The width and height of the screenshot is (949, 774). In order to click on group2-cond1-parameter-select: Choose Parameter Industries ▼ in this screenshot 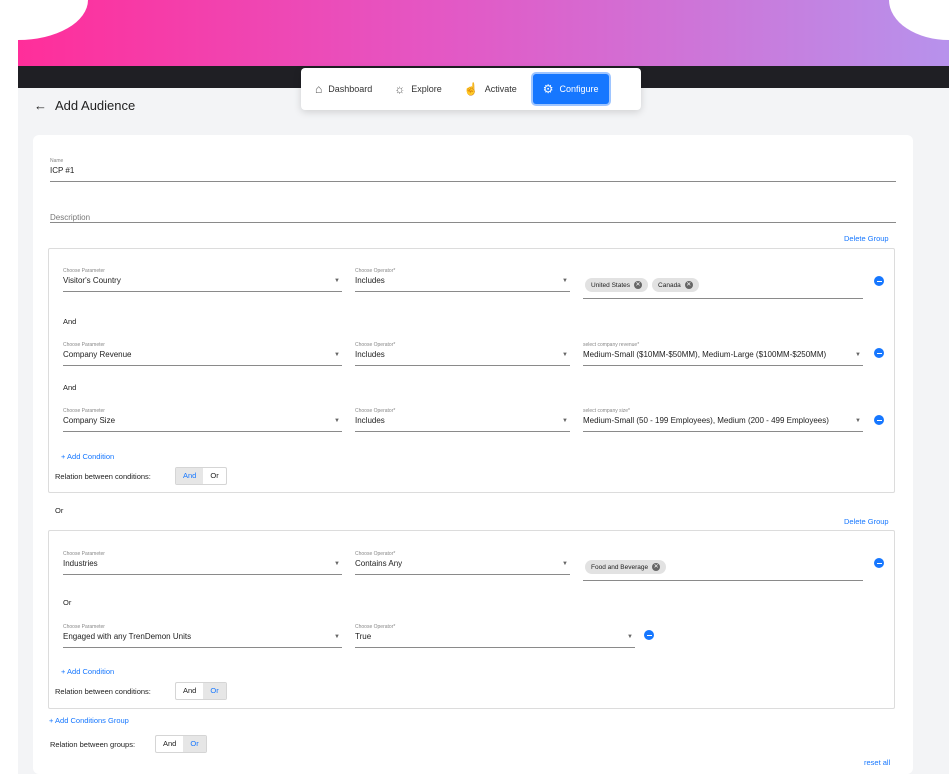, I will do `click(202, 563)`.